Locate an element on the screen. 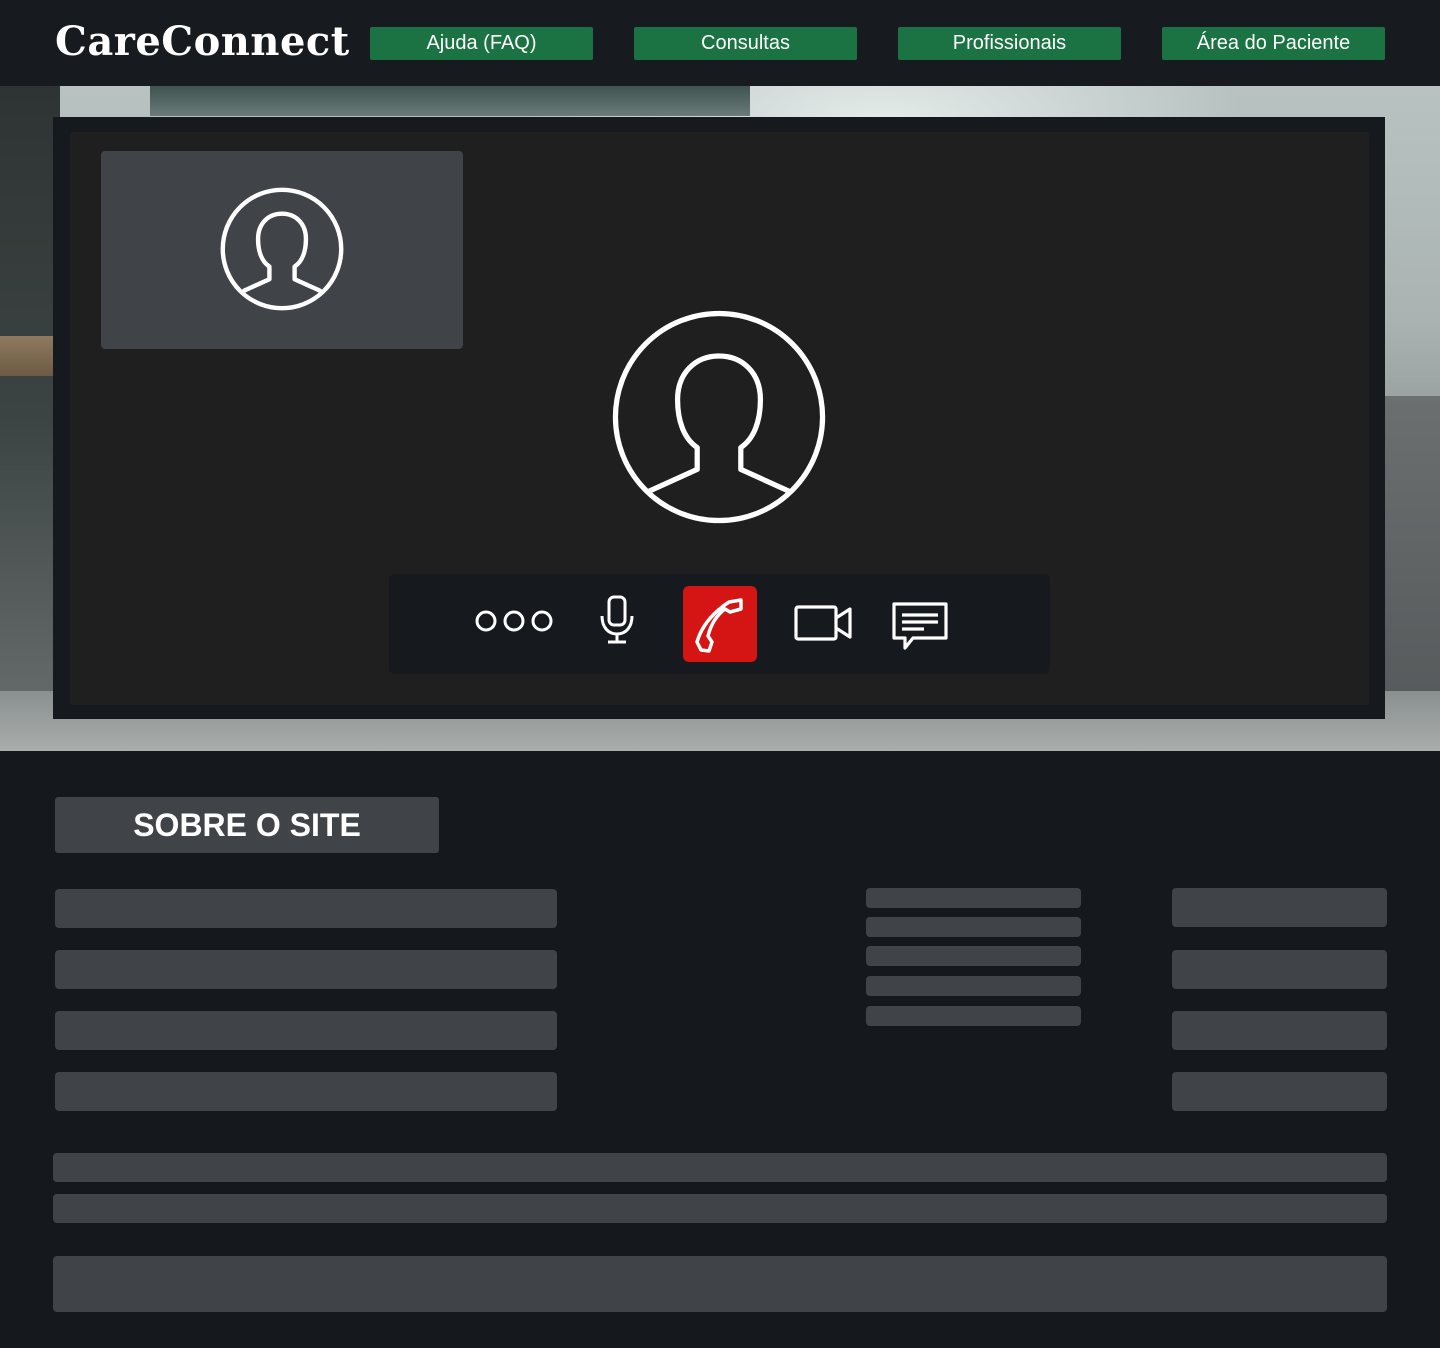 The image size is (1440, 1348). more-options-icon is located at coordinates (514, 621).